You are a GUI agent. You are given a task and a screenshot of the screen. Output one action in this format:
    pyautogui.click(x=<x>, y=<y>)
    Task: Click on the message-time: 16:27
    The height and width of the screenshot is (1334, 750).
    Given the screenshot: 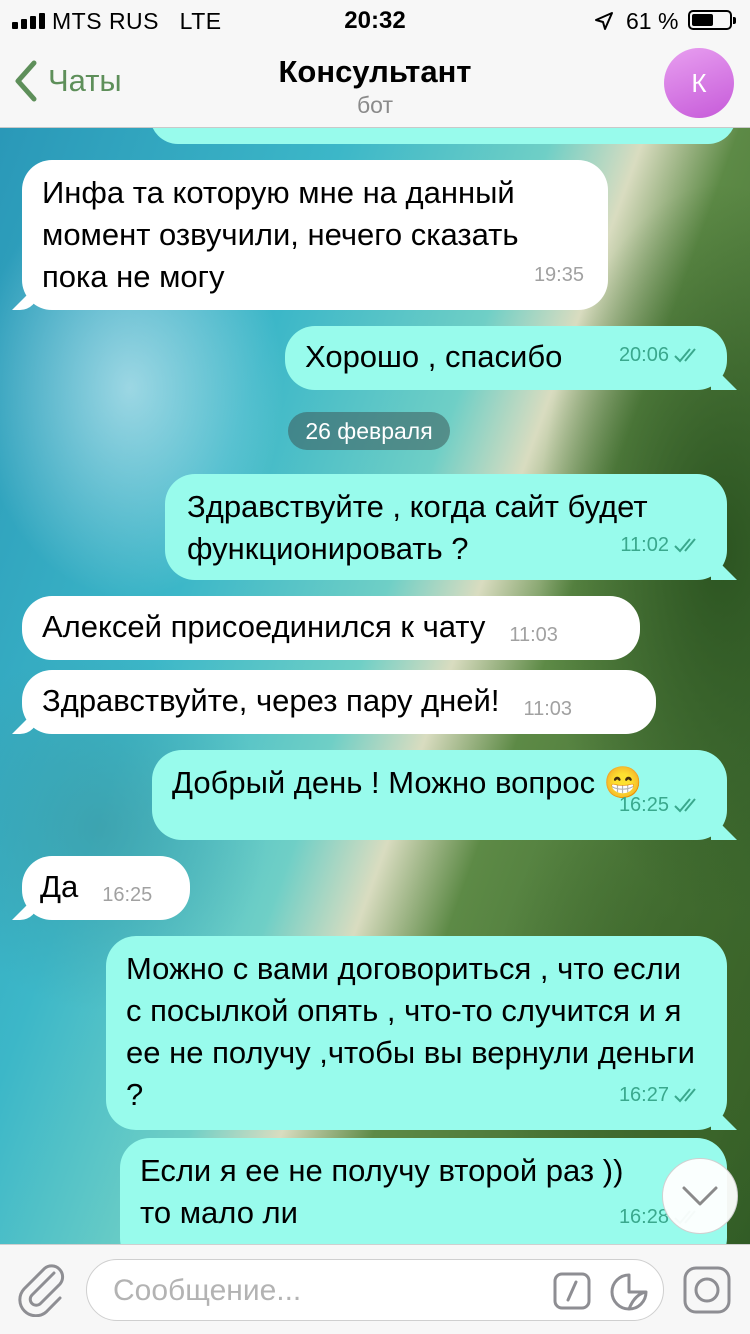 What is the action you would take?
    pyautogui.click(x=661, y=1095)
    